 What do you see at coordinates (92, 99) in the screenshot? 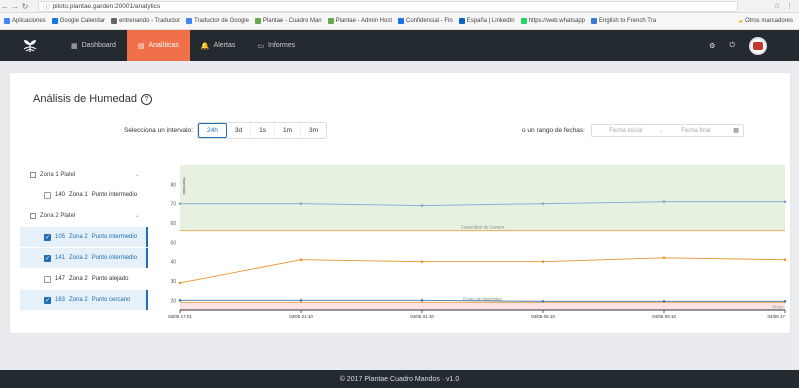
I see `page-title: Análisis de Humedad ?` at bounding box center [92, 99].